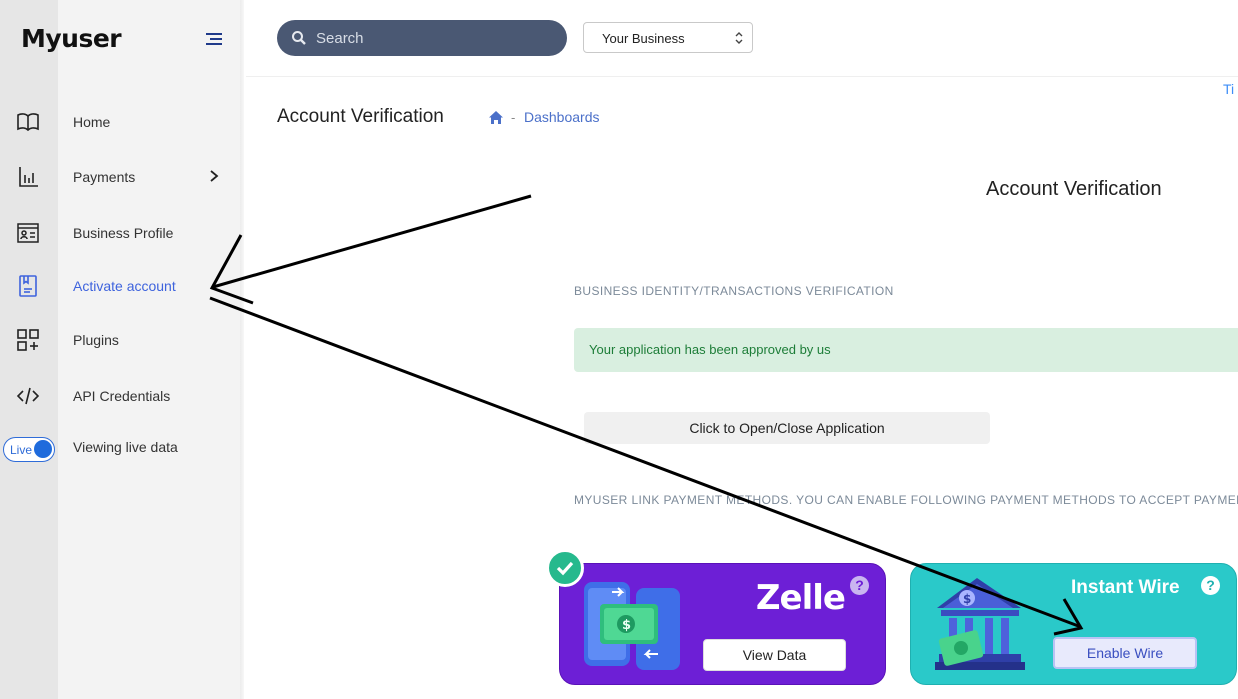 This screenshot has height=699, width=1238. Describe the element at coordinates (242, 349) in the screenshot. I see `sidebar-divider` at that location.